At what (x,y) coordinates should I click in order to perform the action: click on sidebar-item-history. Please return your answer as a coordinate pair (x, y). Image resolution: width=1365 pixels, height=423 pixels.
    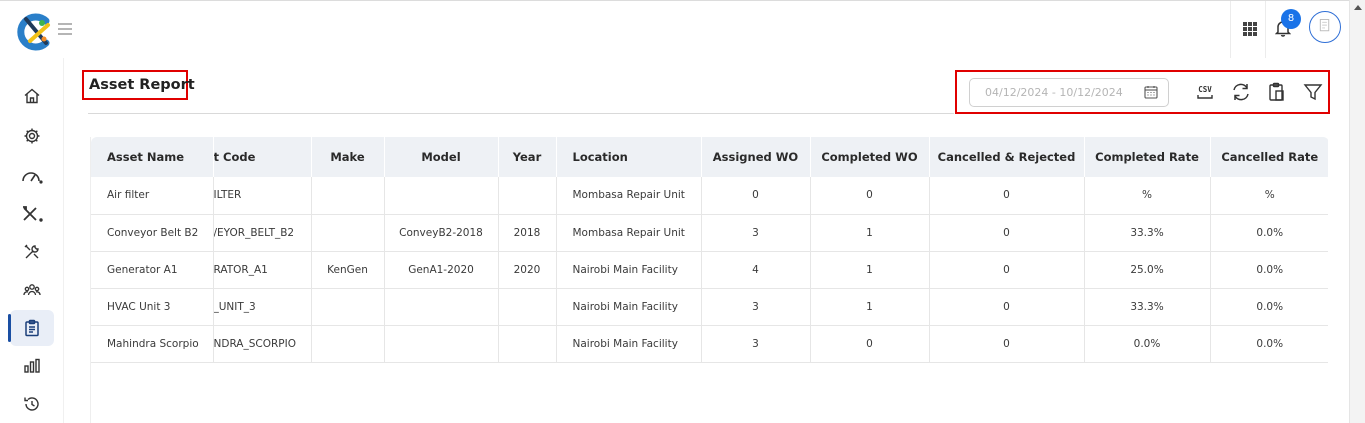
    Looking at the image, I should click on (32, 404).